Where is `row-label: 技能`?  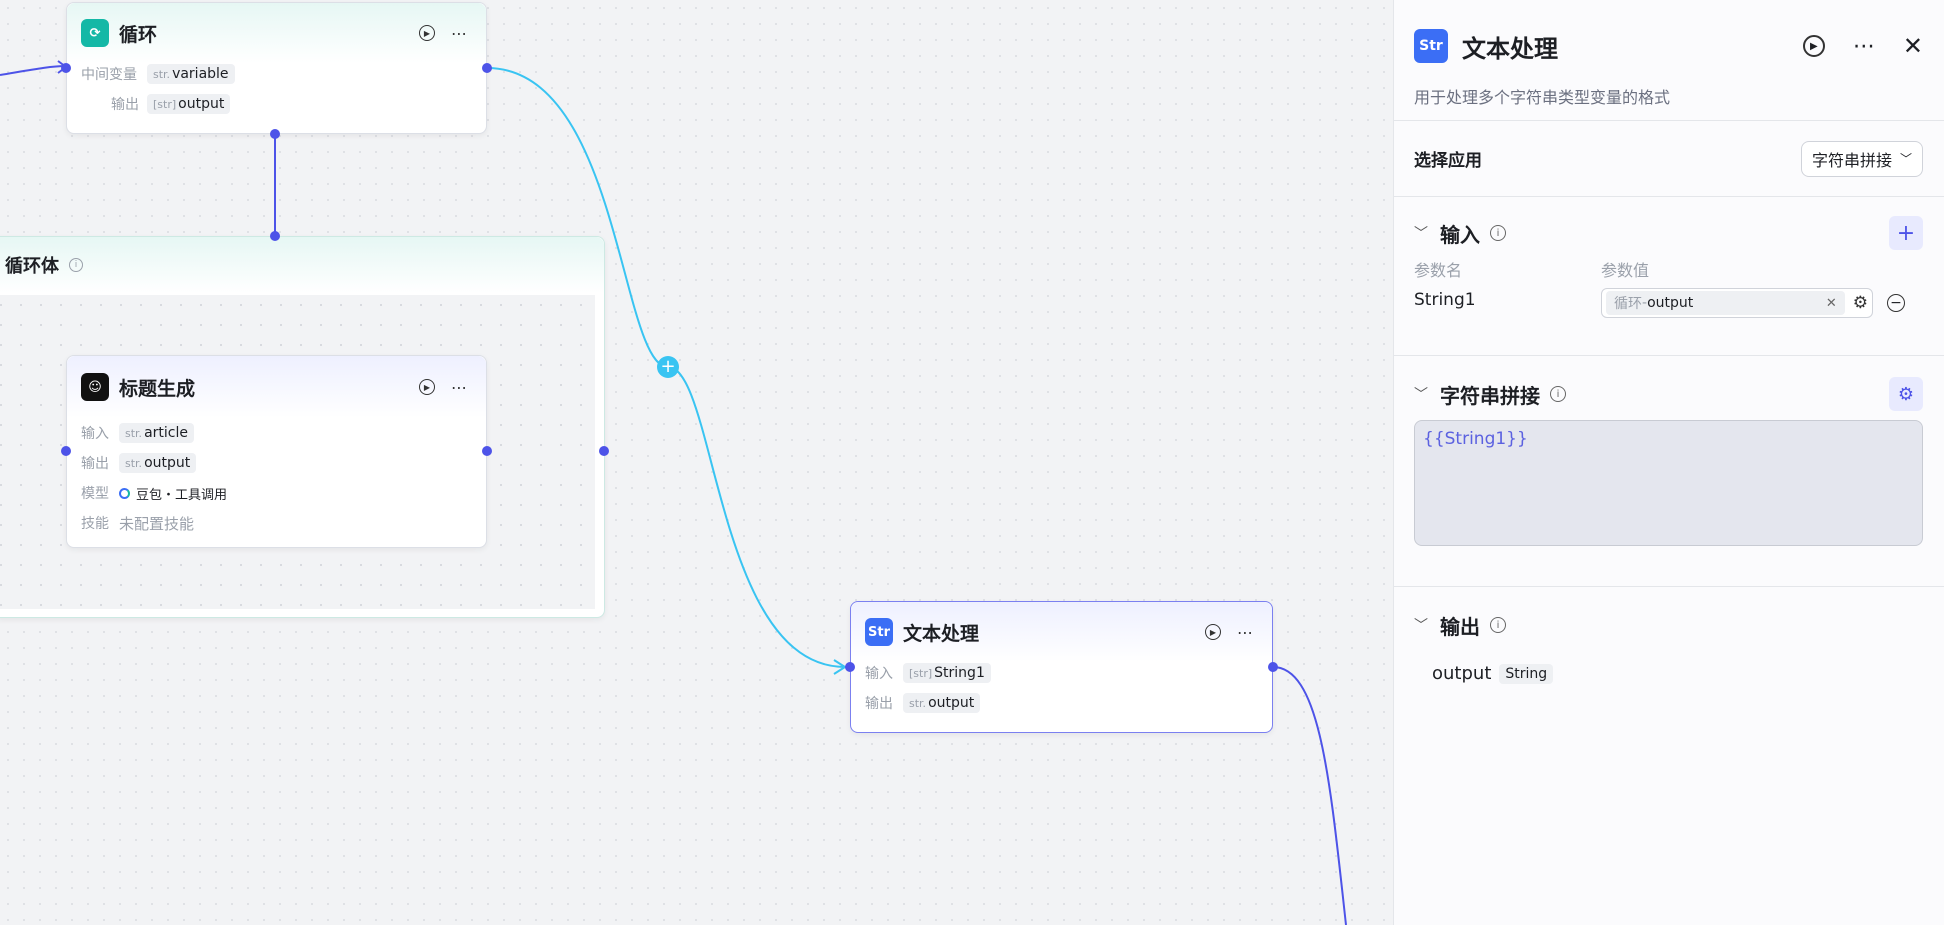
row-label: 技能 is located at coordinates (95, 524).